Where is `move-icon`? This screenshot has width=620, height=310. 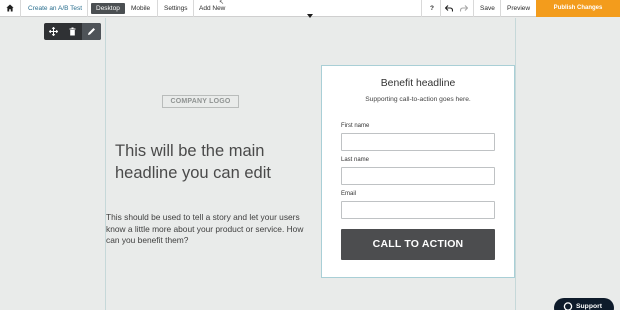
move-icon is located at coordinates (53, 31).